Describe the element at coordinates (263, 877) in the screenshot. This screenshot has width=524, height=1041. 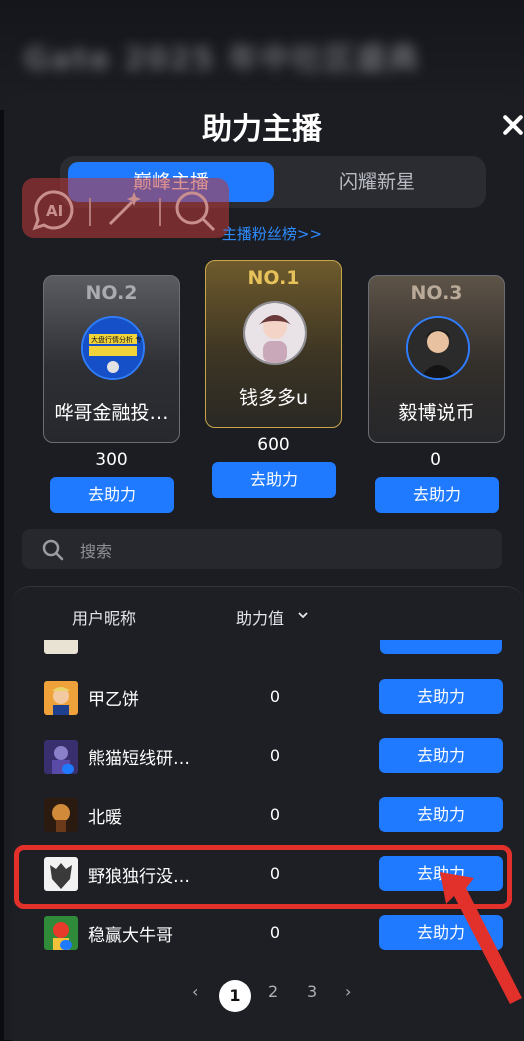
I see `highlight-box` at that location.